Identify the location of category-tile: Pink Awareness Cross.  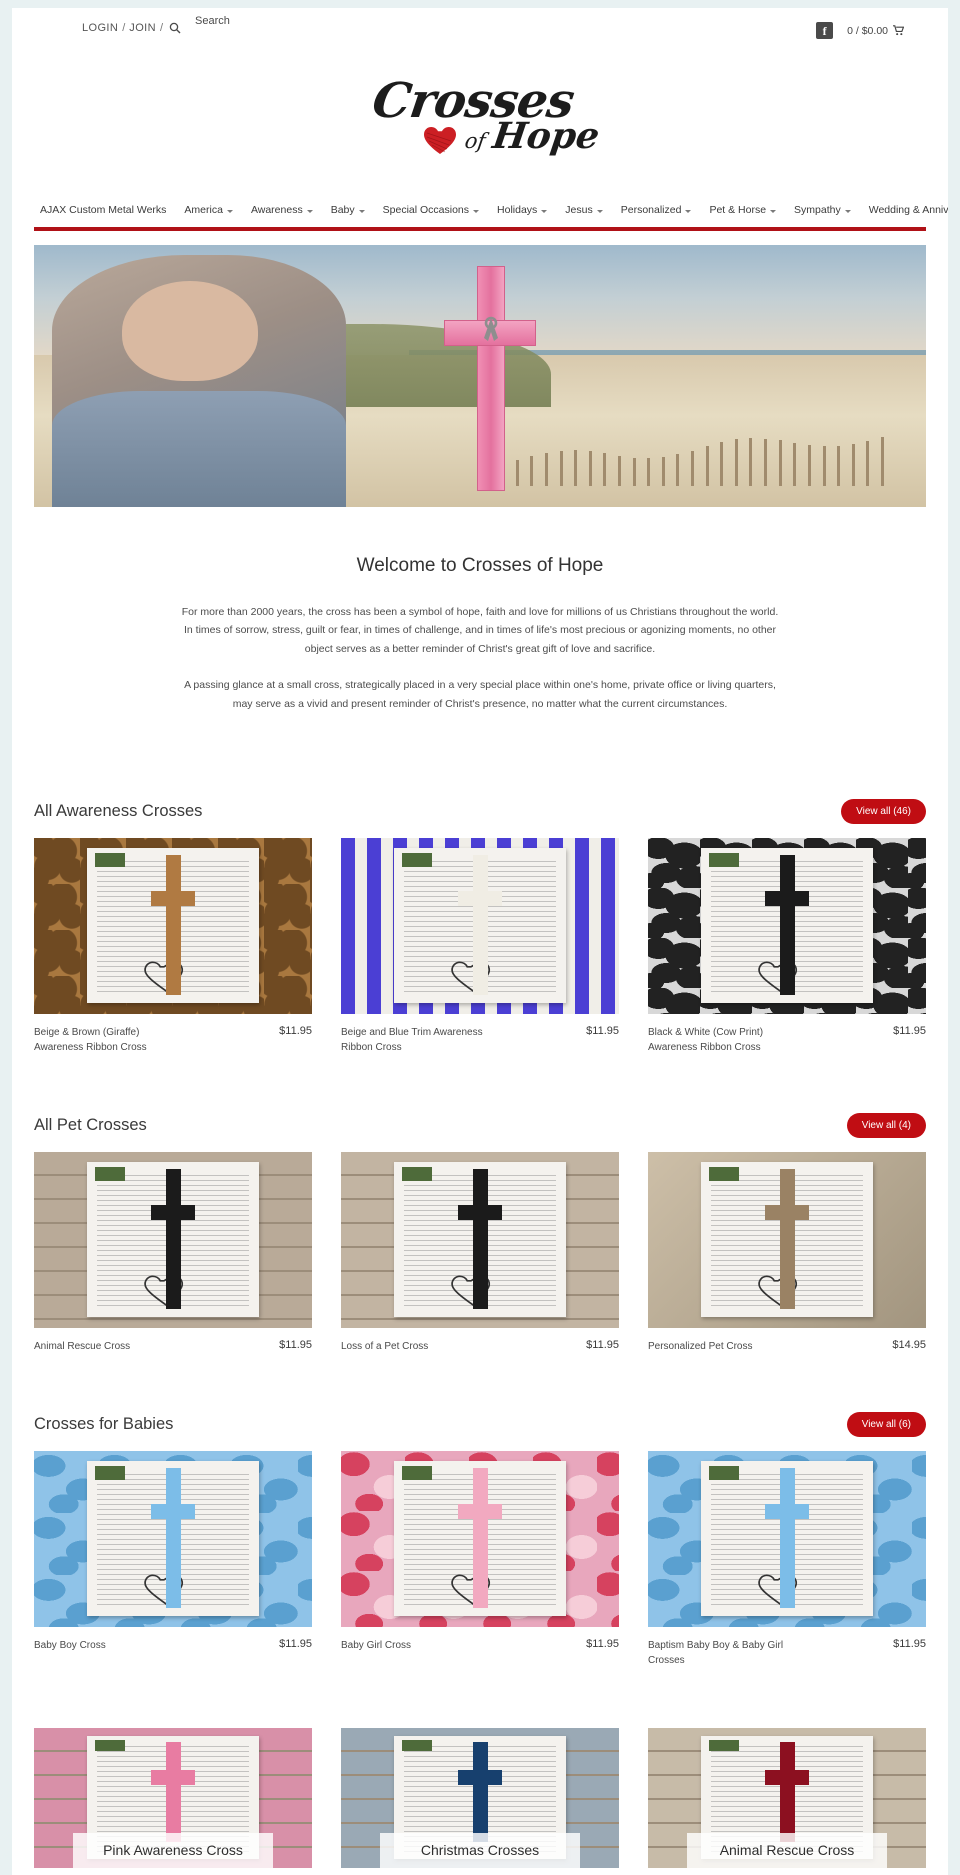
(173, 1797).